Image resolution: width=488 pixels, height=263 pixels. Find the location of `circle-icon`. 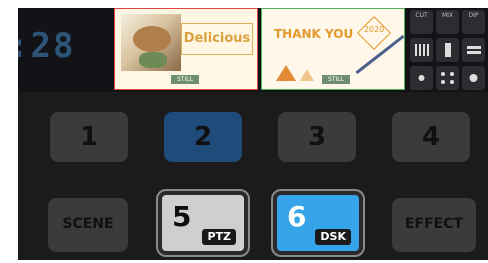

circle-icon is located at coordinates (473, 78).